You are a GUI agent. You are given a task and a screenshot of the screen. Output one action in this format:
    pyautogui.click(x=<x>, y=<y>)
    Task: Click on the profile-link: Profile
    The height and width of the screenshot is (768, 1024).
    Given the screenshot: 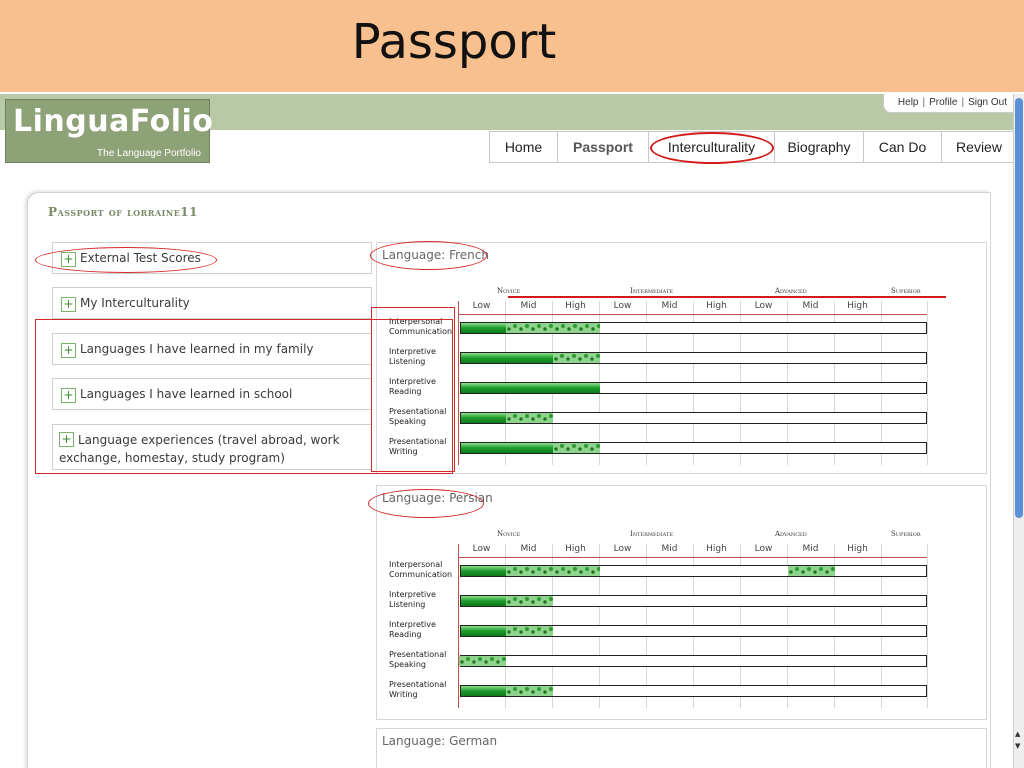 What is the action you would take?
    pyautogui.click(x=943, y=102)
    